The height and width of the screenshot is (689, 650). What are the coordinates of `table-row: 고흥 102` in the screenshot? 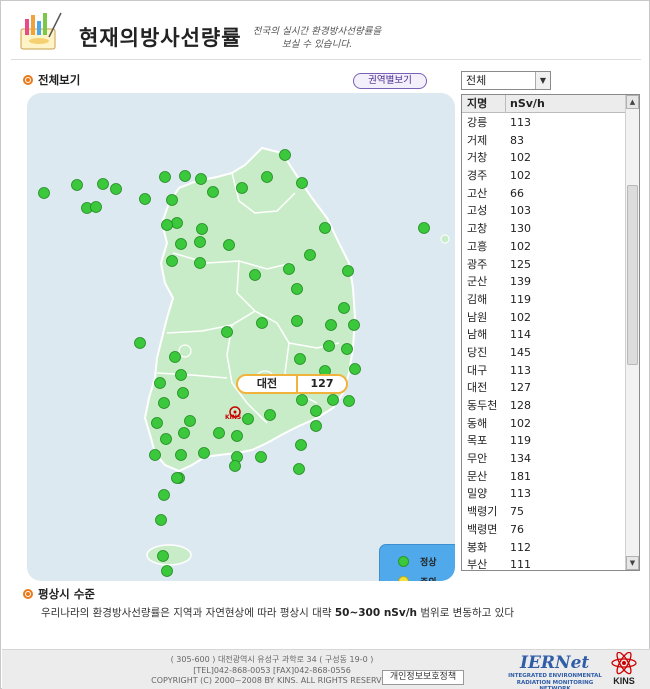 It's located at (544, 247).